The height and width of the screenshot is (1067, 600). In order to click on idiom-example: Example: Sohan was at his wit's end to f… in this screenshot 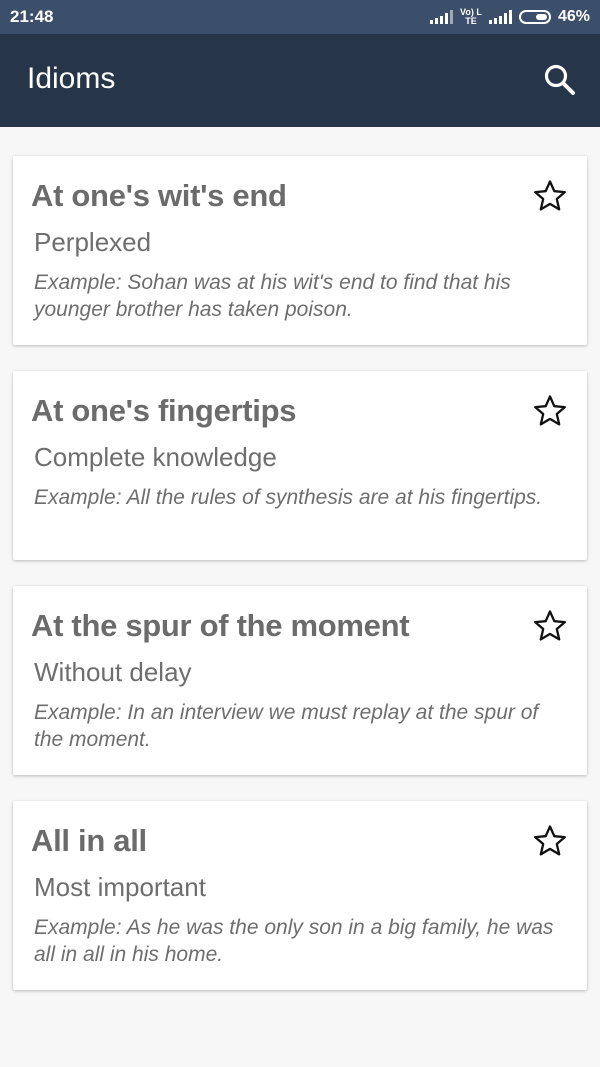, I will do `click(272, 296)`.